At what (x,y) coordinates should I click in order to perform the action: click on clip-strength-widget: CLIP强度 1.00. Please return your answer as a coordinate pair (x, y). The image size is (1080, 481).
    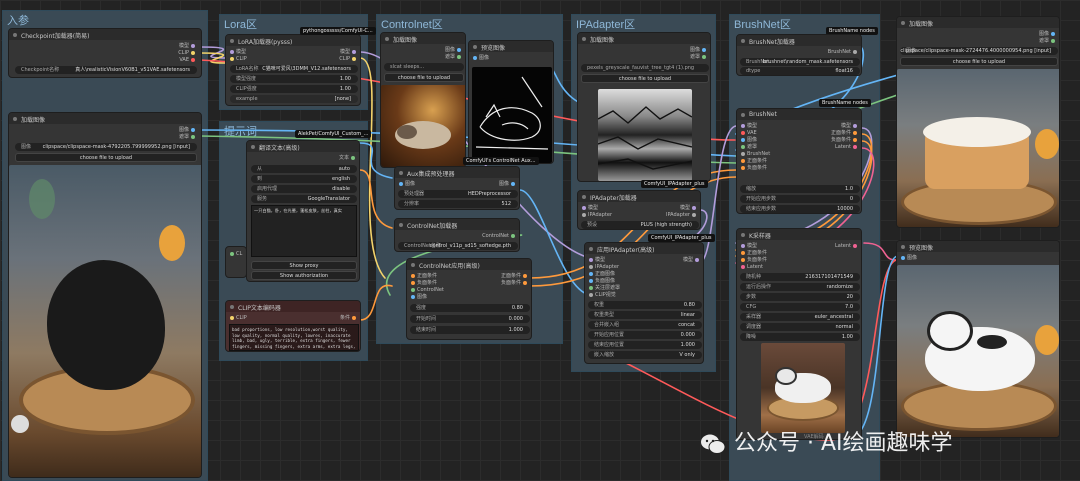
    Looking at the image, I should click on (294, 89).